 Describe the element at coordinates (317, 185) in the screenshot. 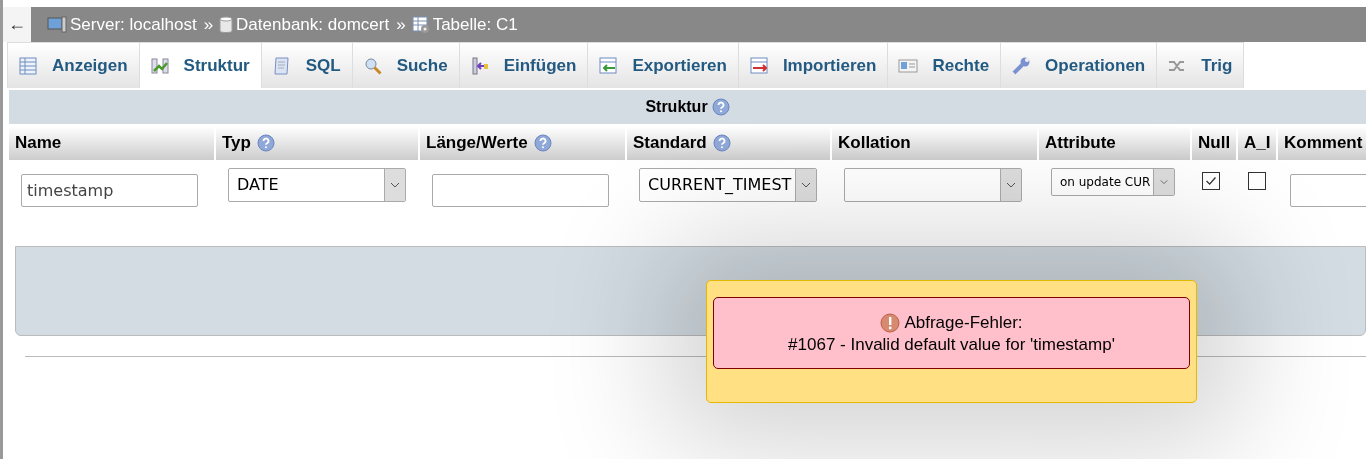

I see `dropdown: DATE` at that location.